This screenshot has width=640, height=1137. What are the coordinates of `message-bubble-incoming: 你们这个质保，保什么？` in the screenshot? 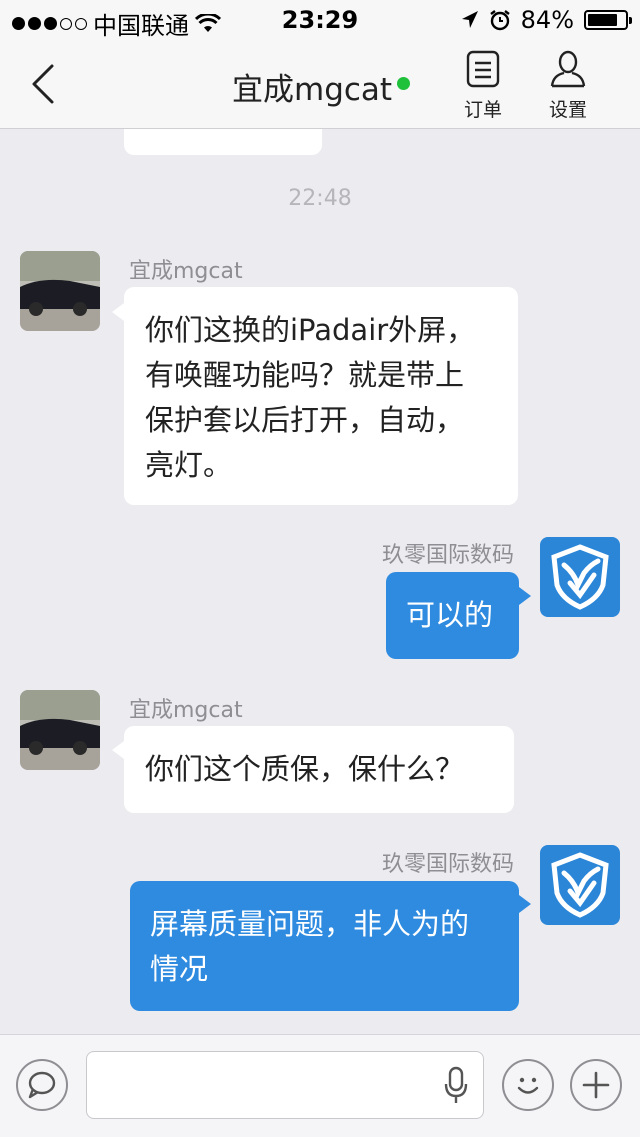 It's located at (319, 769).